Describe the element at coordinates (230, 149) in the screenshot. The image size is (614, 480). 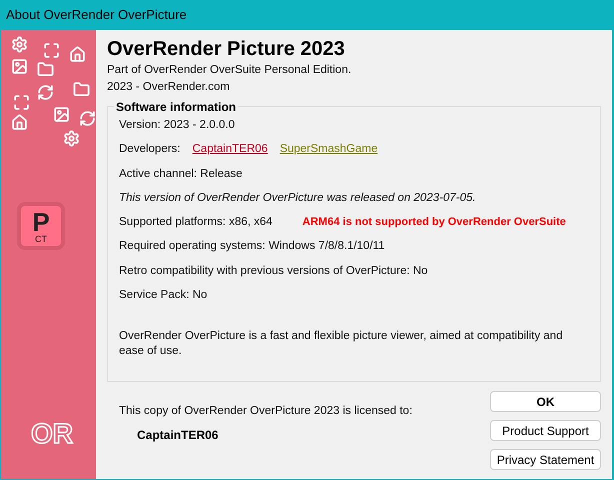
I see `developer-link: CaptainTER06` at that location.